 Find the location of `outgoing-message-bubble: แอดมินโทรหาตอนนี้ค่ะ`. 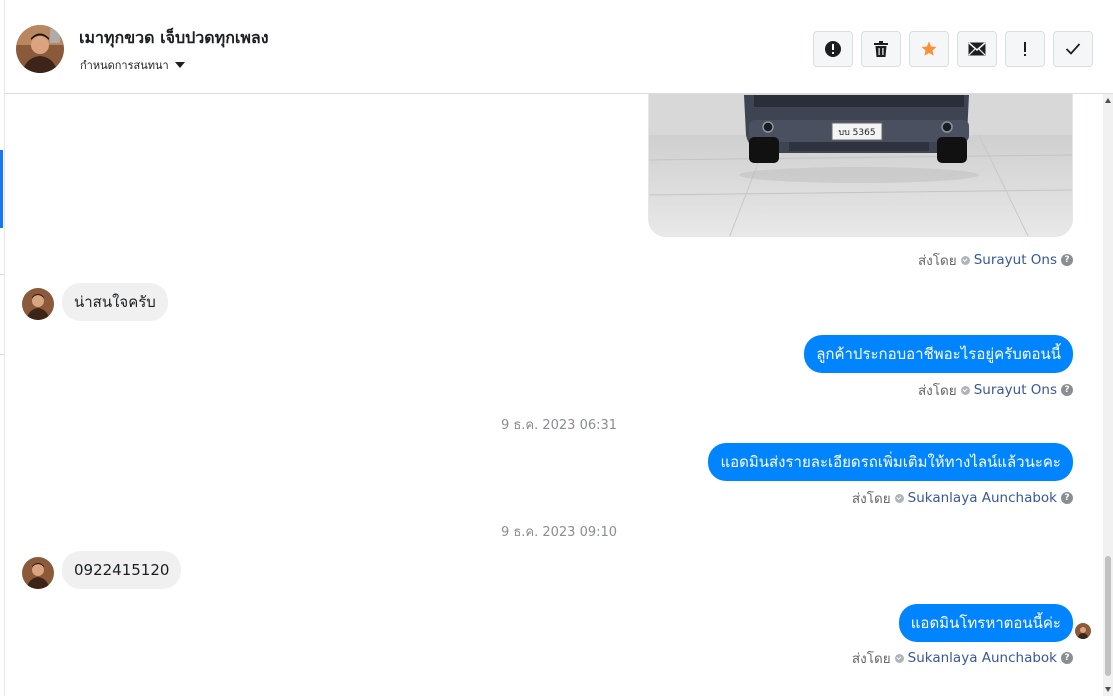

outgoing-message-bubble: แอดมินโทรหาตอนนี้ค่ะ is located at coordinates (985, 623).